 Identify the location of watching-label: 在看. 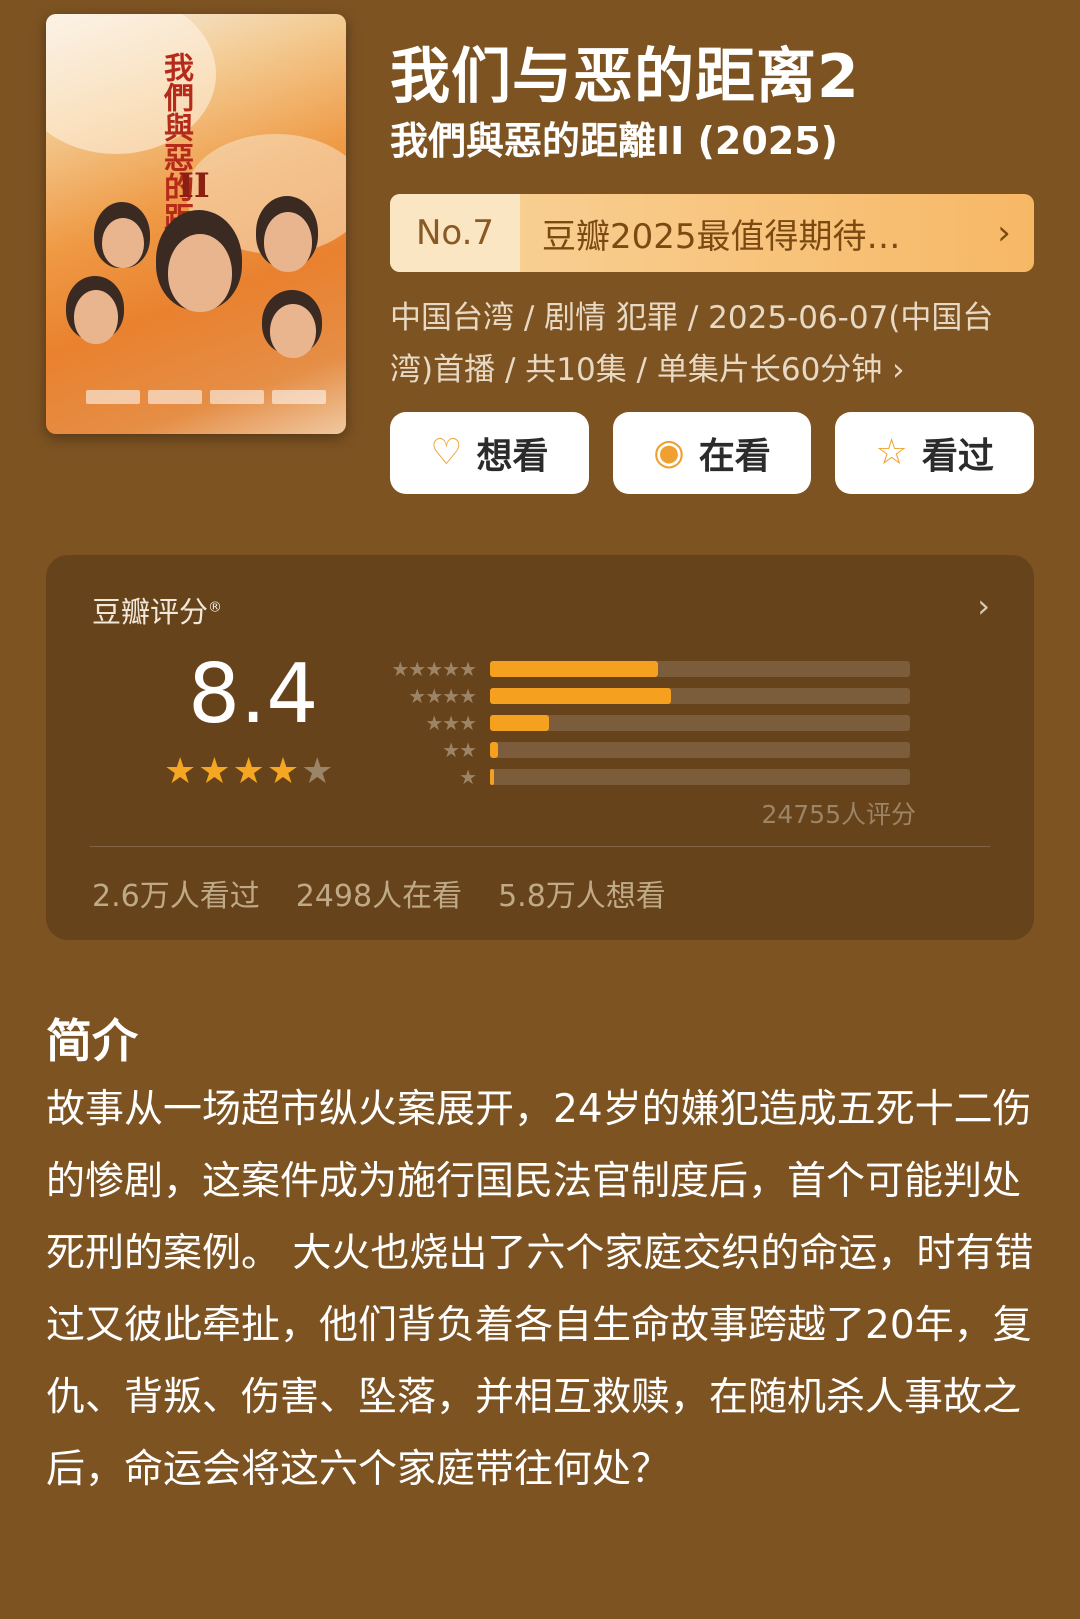
(734, 456).